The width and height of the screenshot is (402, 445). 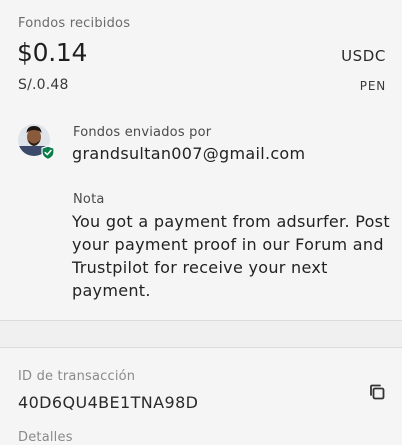 I want to click on verified-badge-icon, so click(x=48, y=153).